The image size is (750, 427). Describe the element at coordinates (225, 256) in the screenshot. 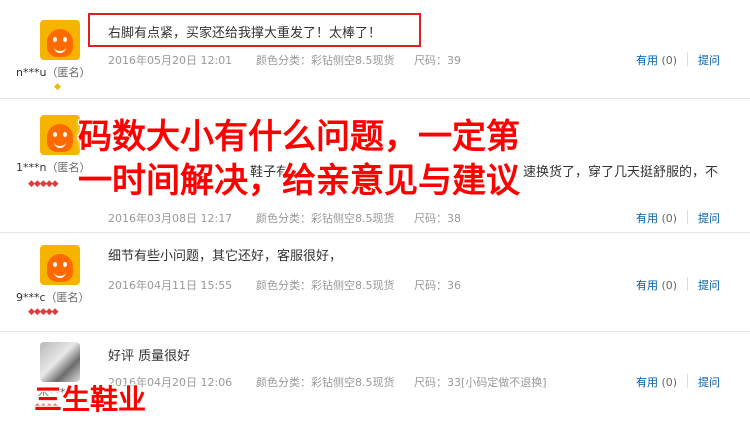

I see `review-content: 细节有些小问题，其它还好，客服很好，` at that location.